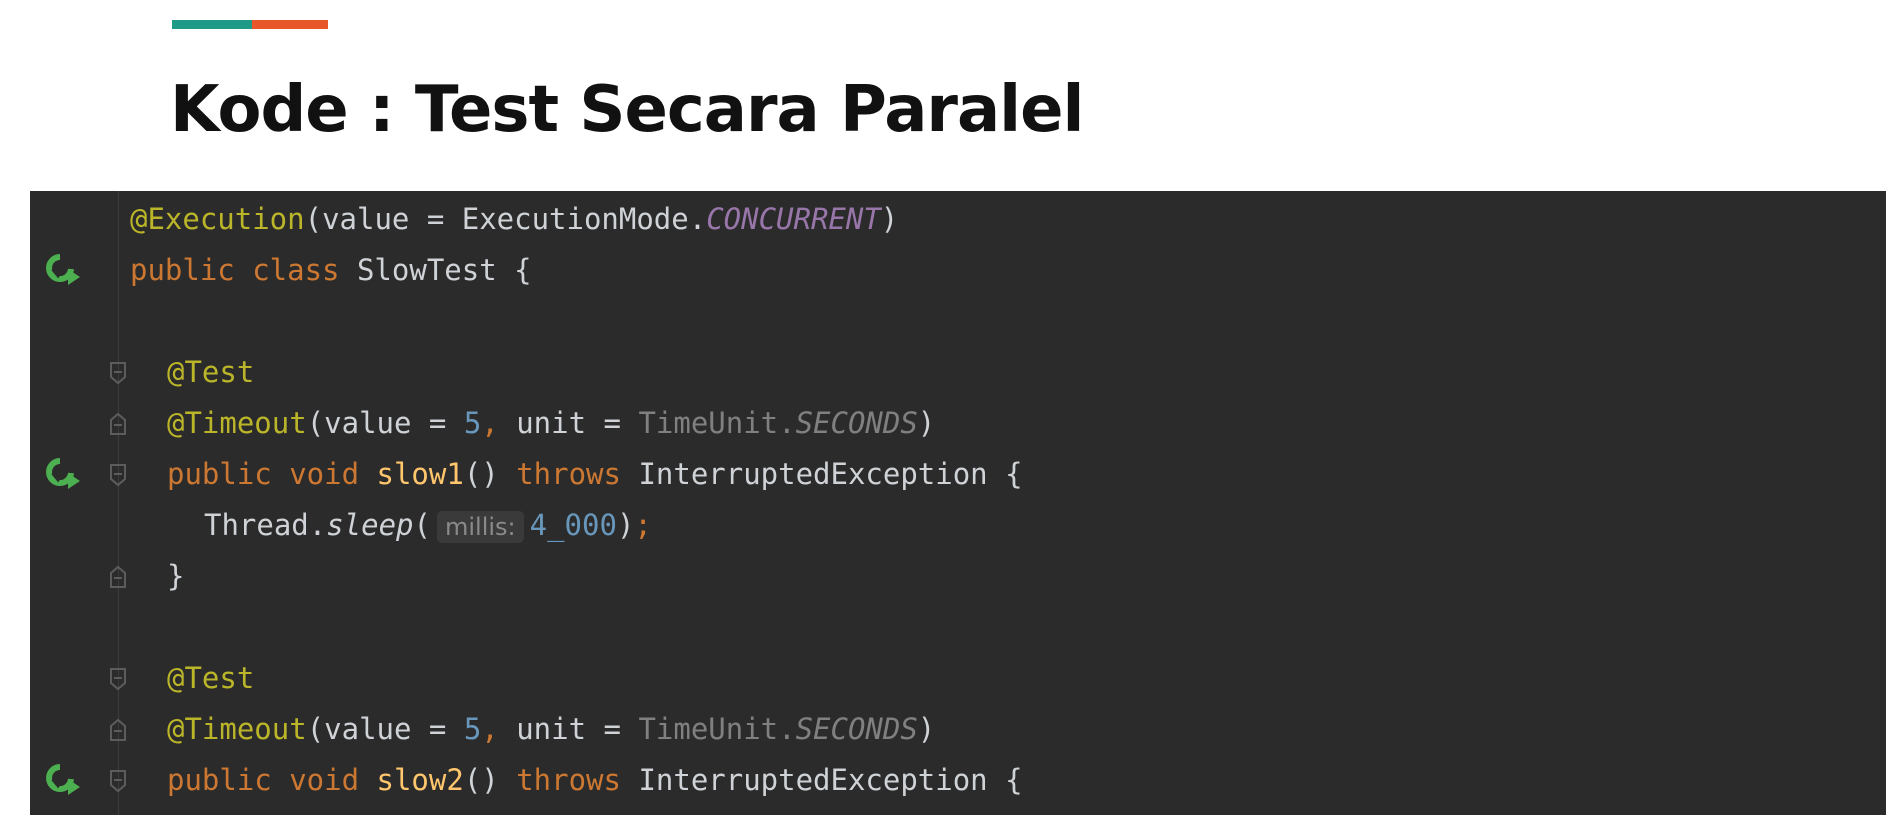 The height and width of the screenshot is (826, 1899). What do you see at coordinates (505, 219) in the screenshot?
I see `code-token: (value = ExecutionMode.` at bounding box center [505, 219].